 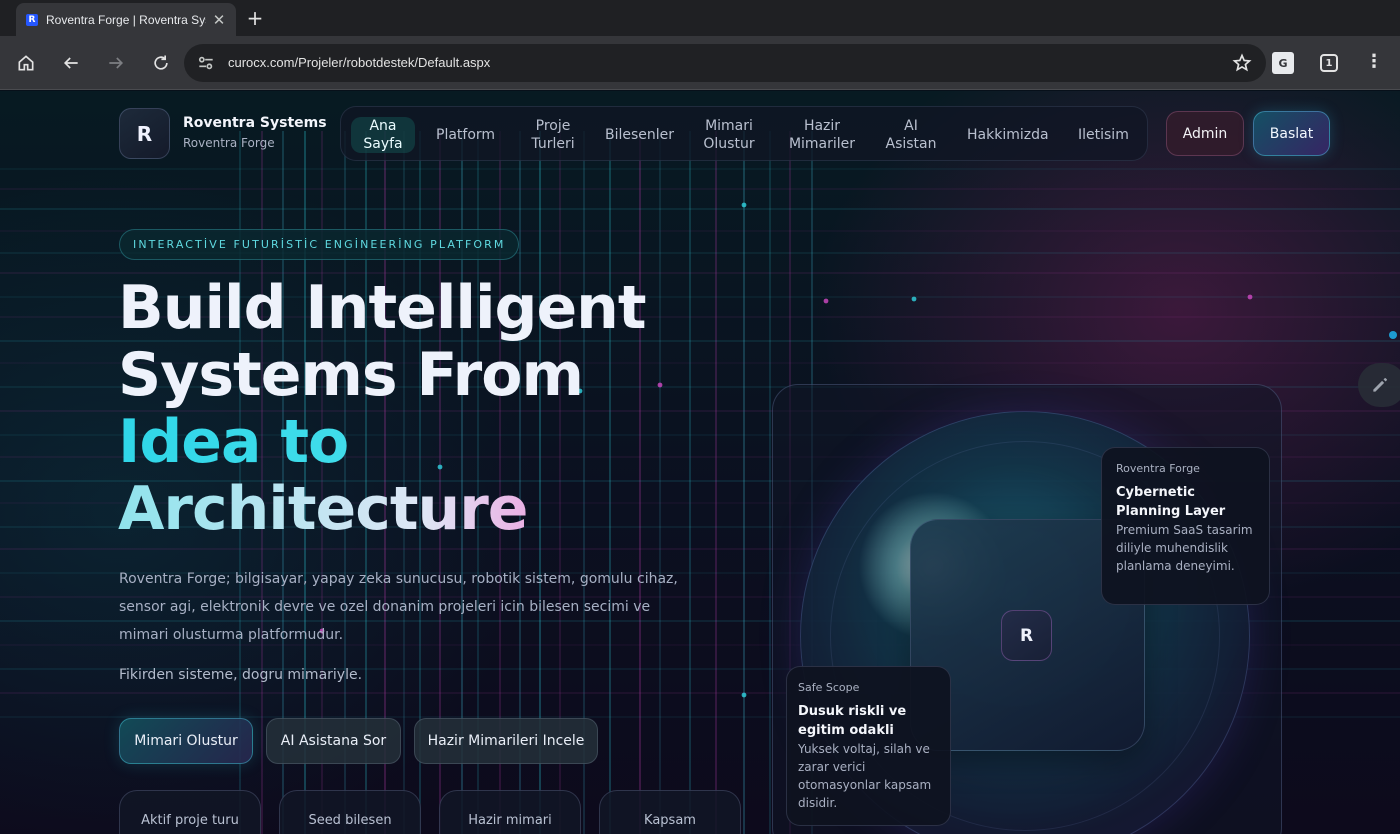 I want to click on menu-icon: ⋮, so click(x=1374, y=62).